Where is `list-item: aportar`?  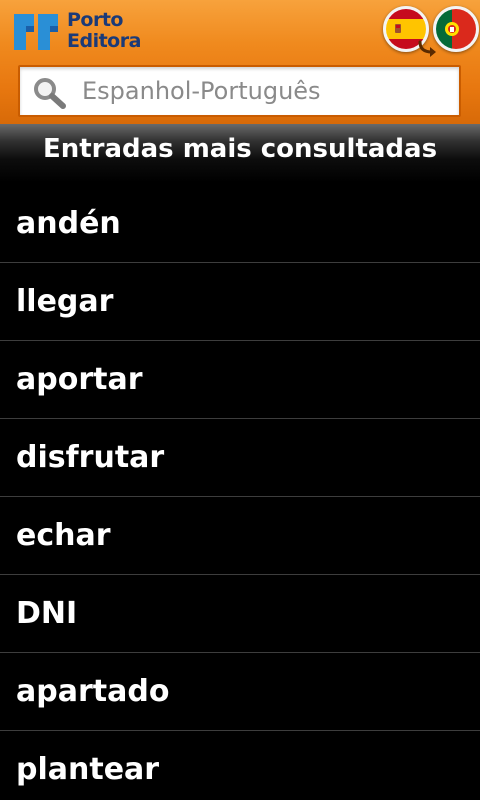 list-item: aportar is located at coordinates (240, 380).